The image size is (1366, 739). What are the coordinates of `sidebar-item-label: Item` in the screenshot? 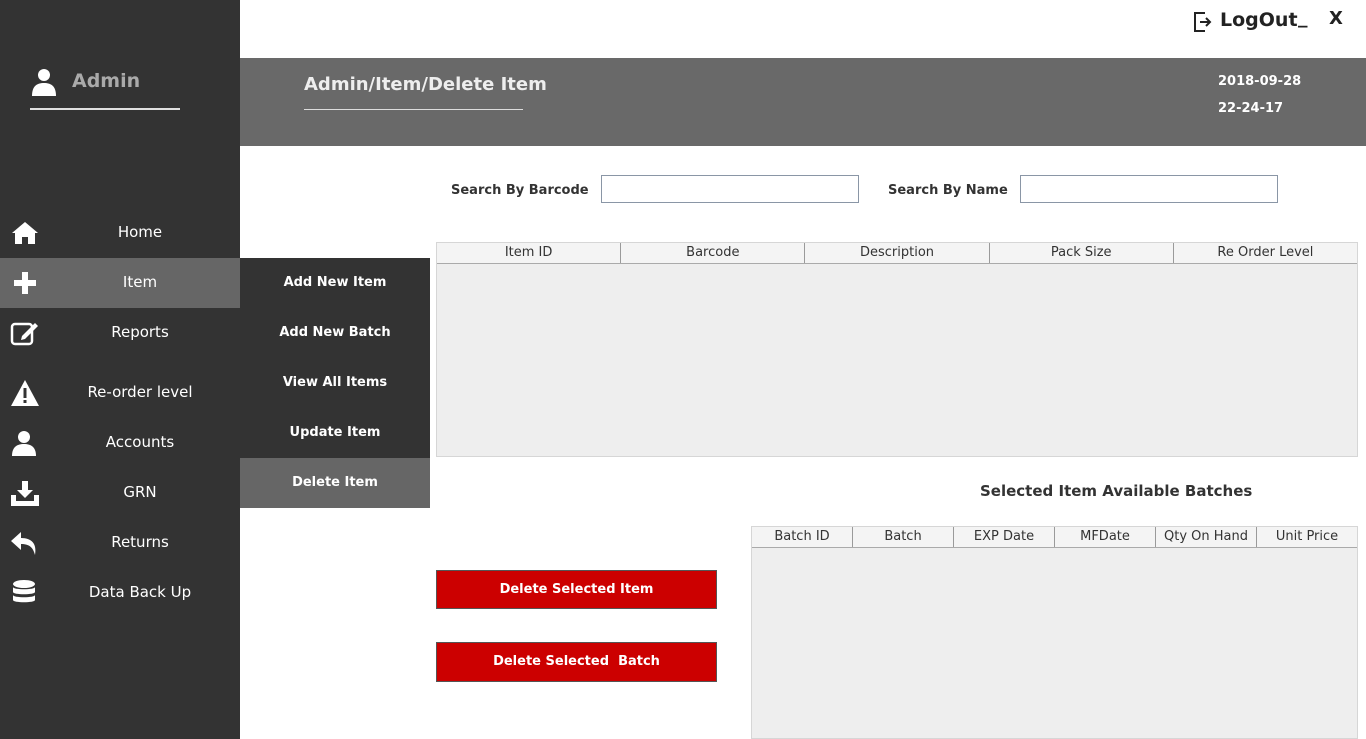 It's located at (140, 282).